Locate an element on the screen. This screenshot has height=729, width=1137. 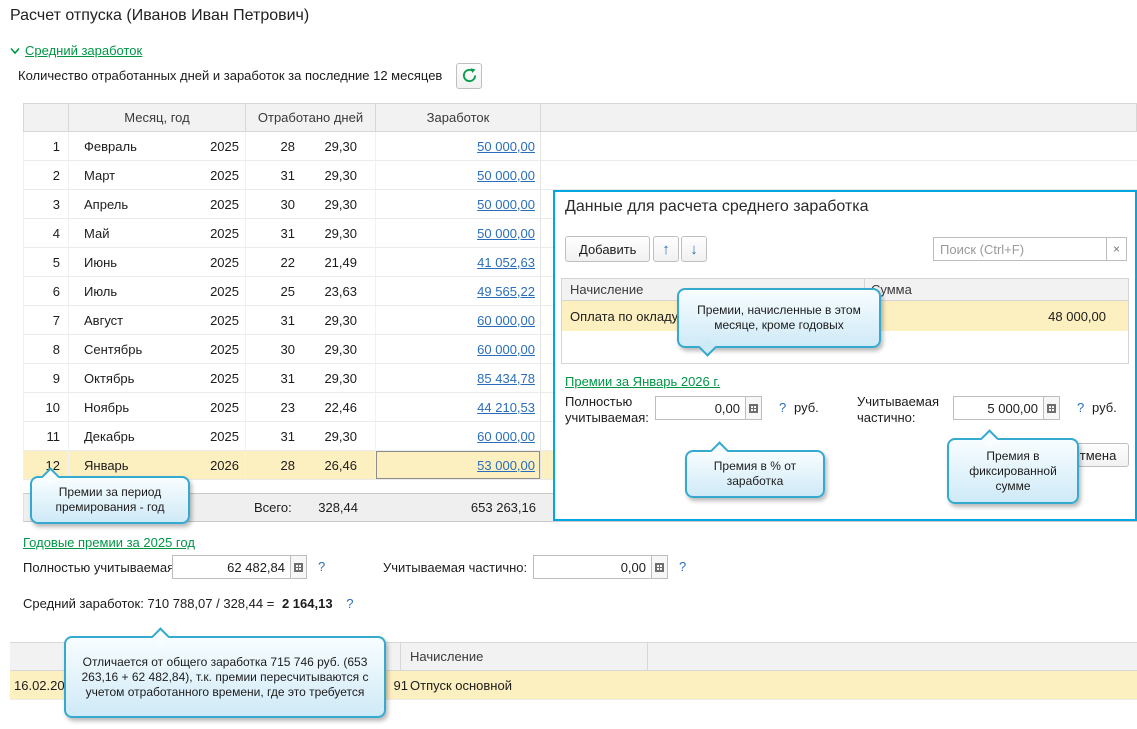
page-title: Расчет отпуска (Иванов Иван Петрович) is located at coordinates (160, 15).